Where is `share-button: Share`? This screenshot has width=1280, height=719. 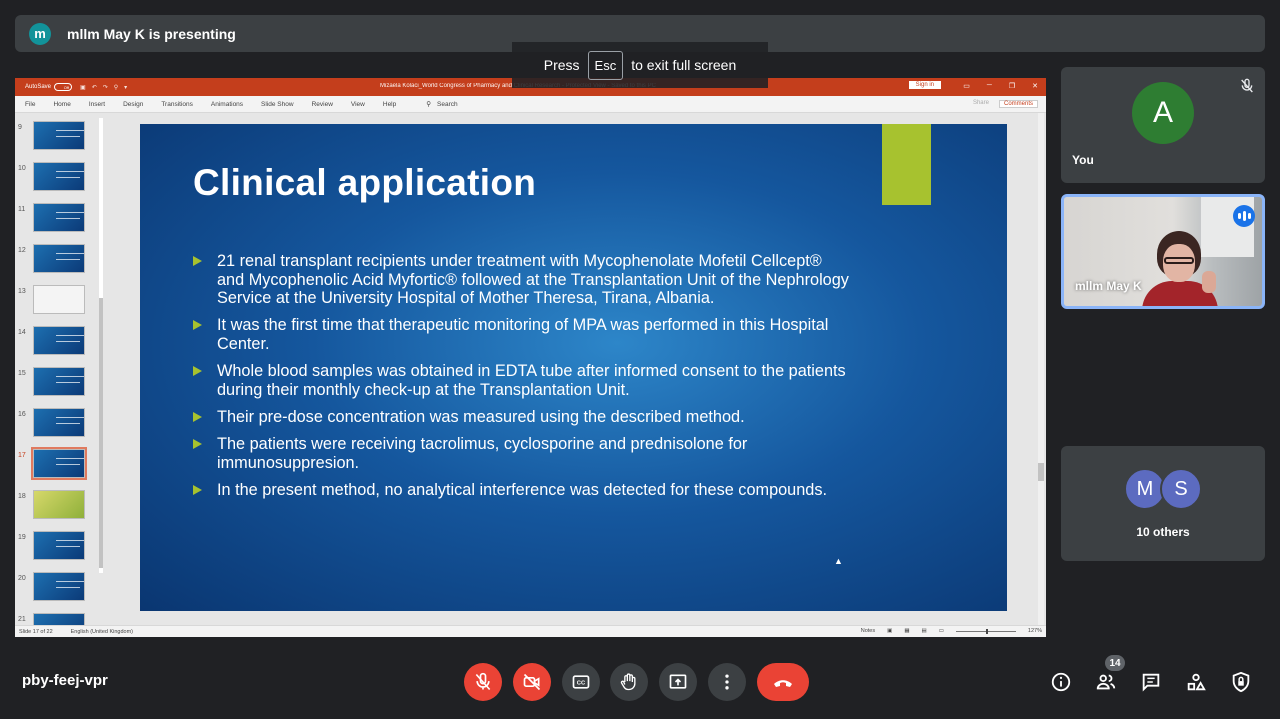
share-button: Share is located at coordinates (981, 104).